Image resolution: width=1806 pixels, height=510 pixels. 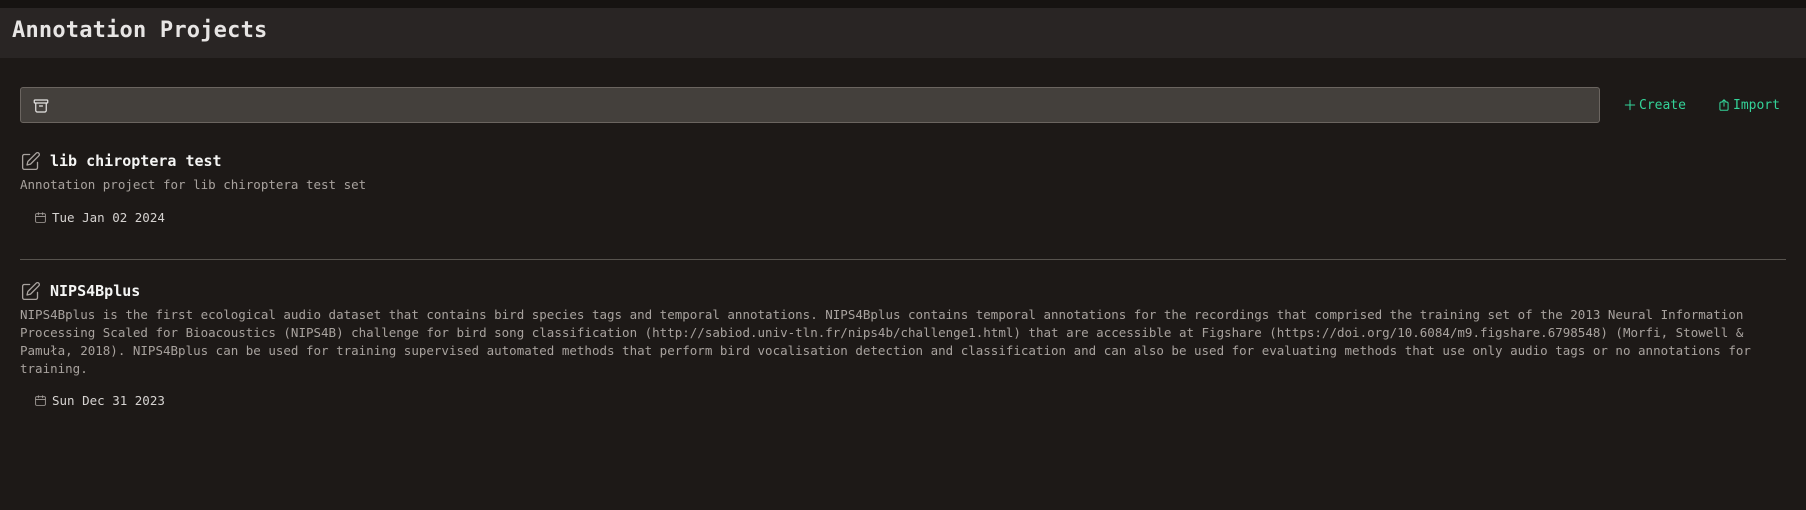 I want to click on import-button: Import, so click(x=1748, y=105).